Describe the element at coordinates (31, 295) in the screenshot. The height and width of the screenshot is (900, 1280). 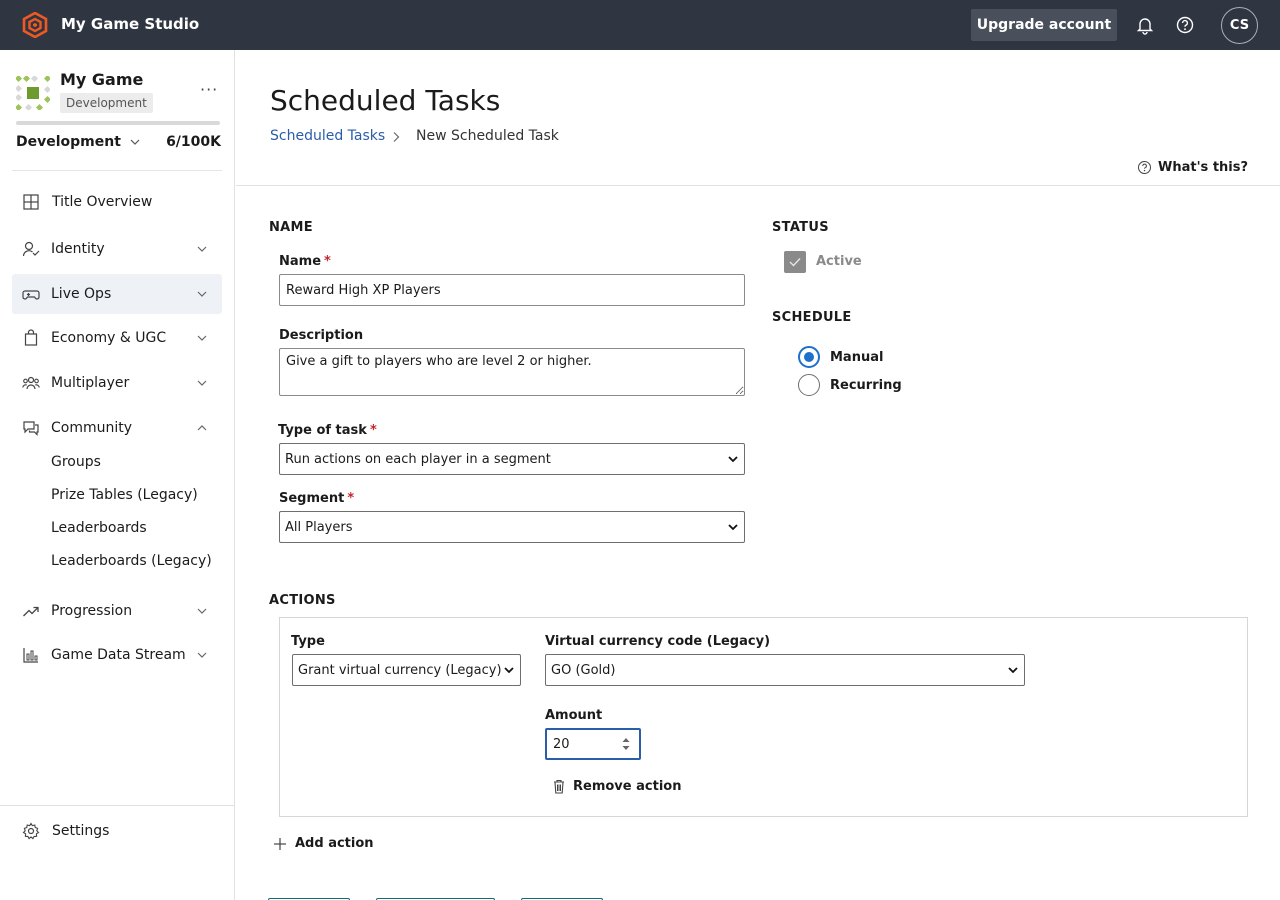
I see `gamepad-icon` at that location.